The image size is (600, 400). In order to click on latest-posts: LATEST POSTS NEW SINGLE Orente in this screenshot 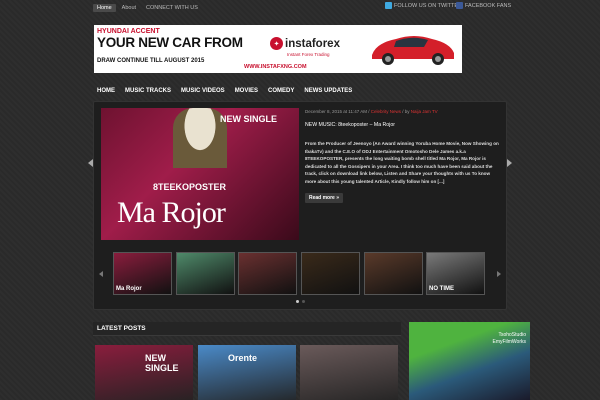, I will do `click(247, 361)`.